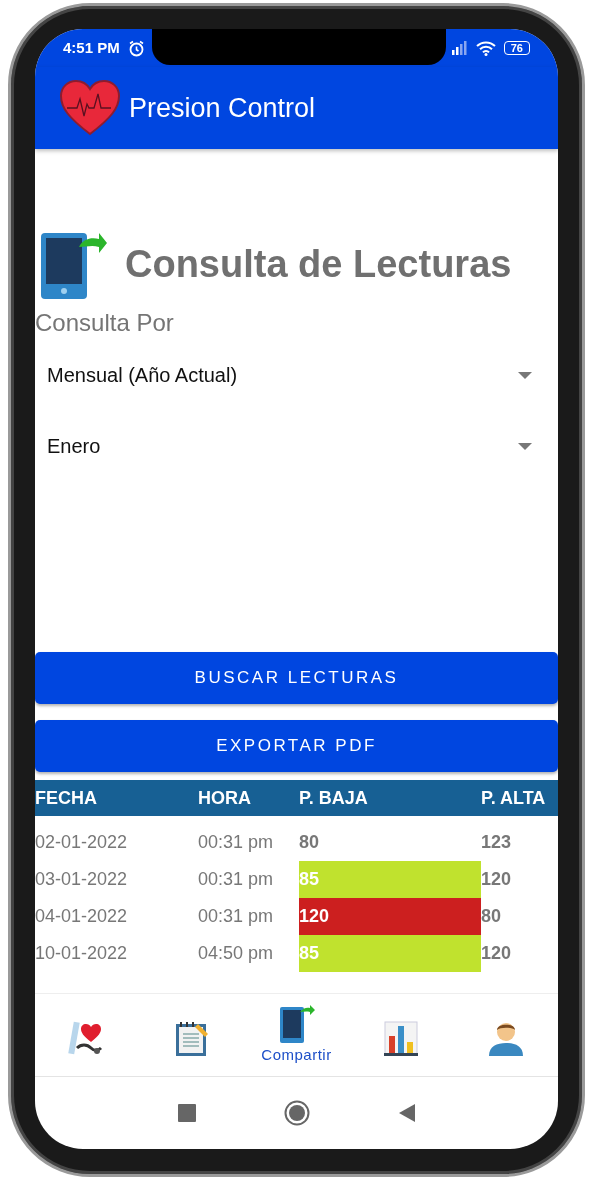 This screenshot has width=592, height=1180. What do you see at coordinates (82, 953) in the screenshot?
I see `table-cell-text: 10-01-2022` at bounding box center [82, 953].